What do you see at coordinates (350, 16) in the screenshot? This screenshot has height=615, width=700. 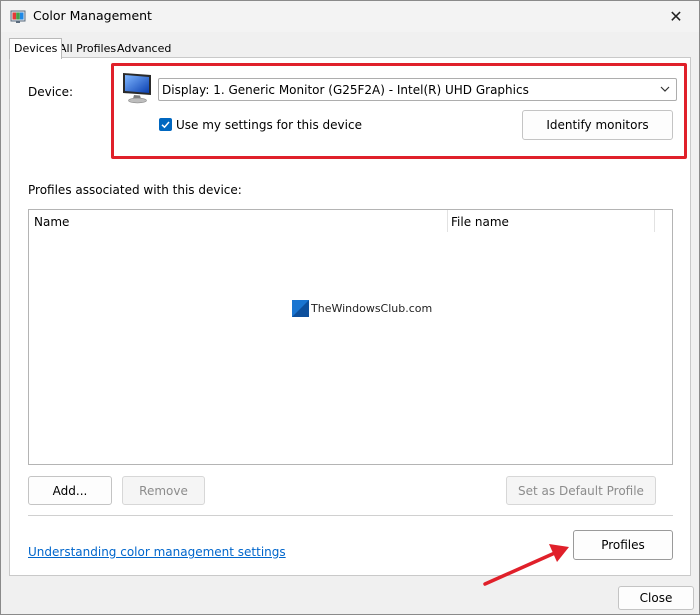 I see `title-bar: Color Management ✕` at bounding box center [350, 16].